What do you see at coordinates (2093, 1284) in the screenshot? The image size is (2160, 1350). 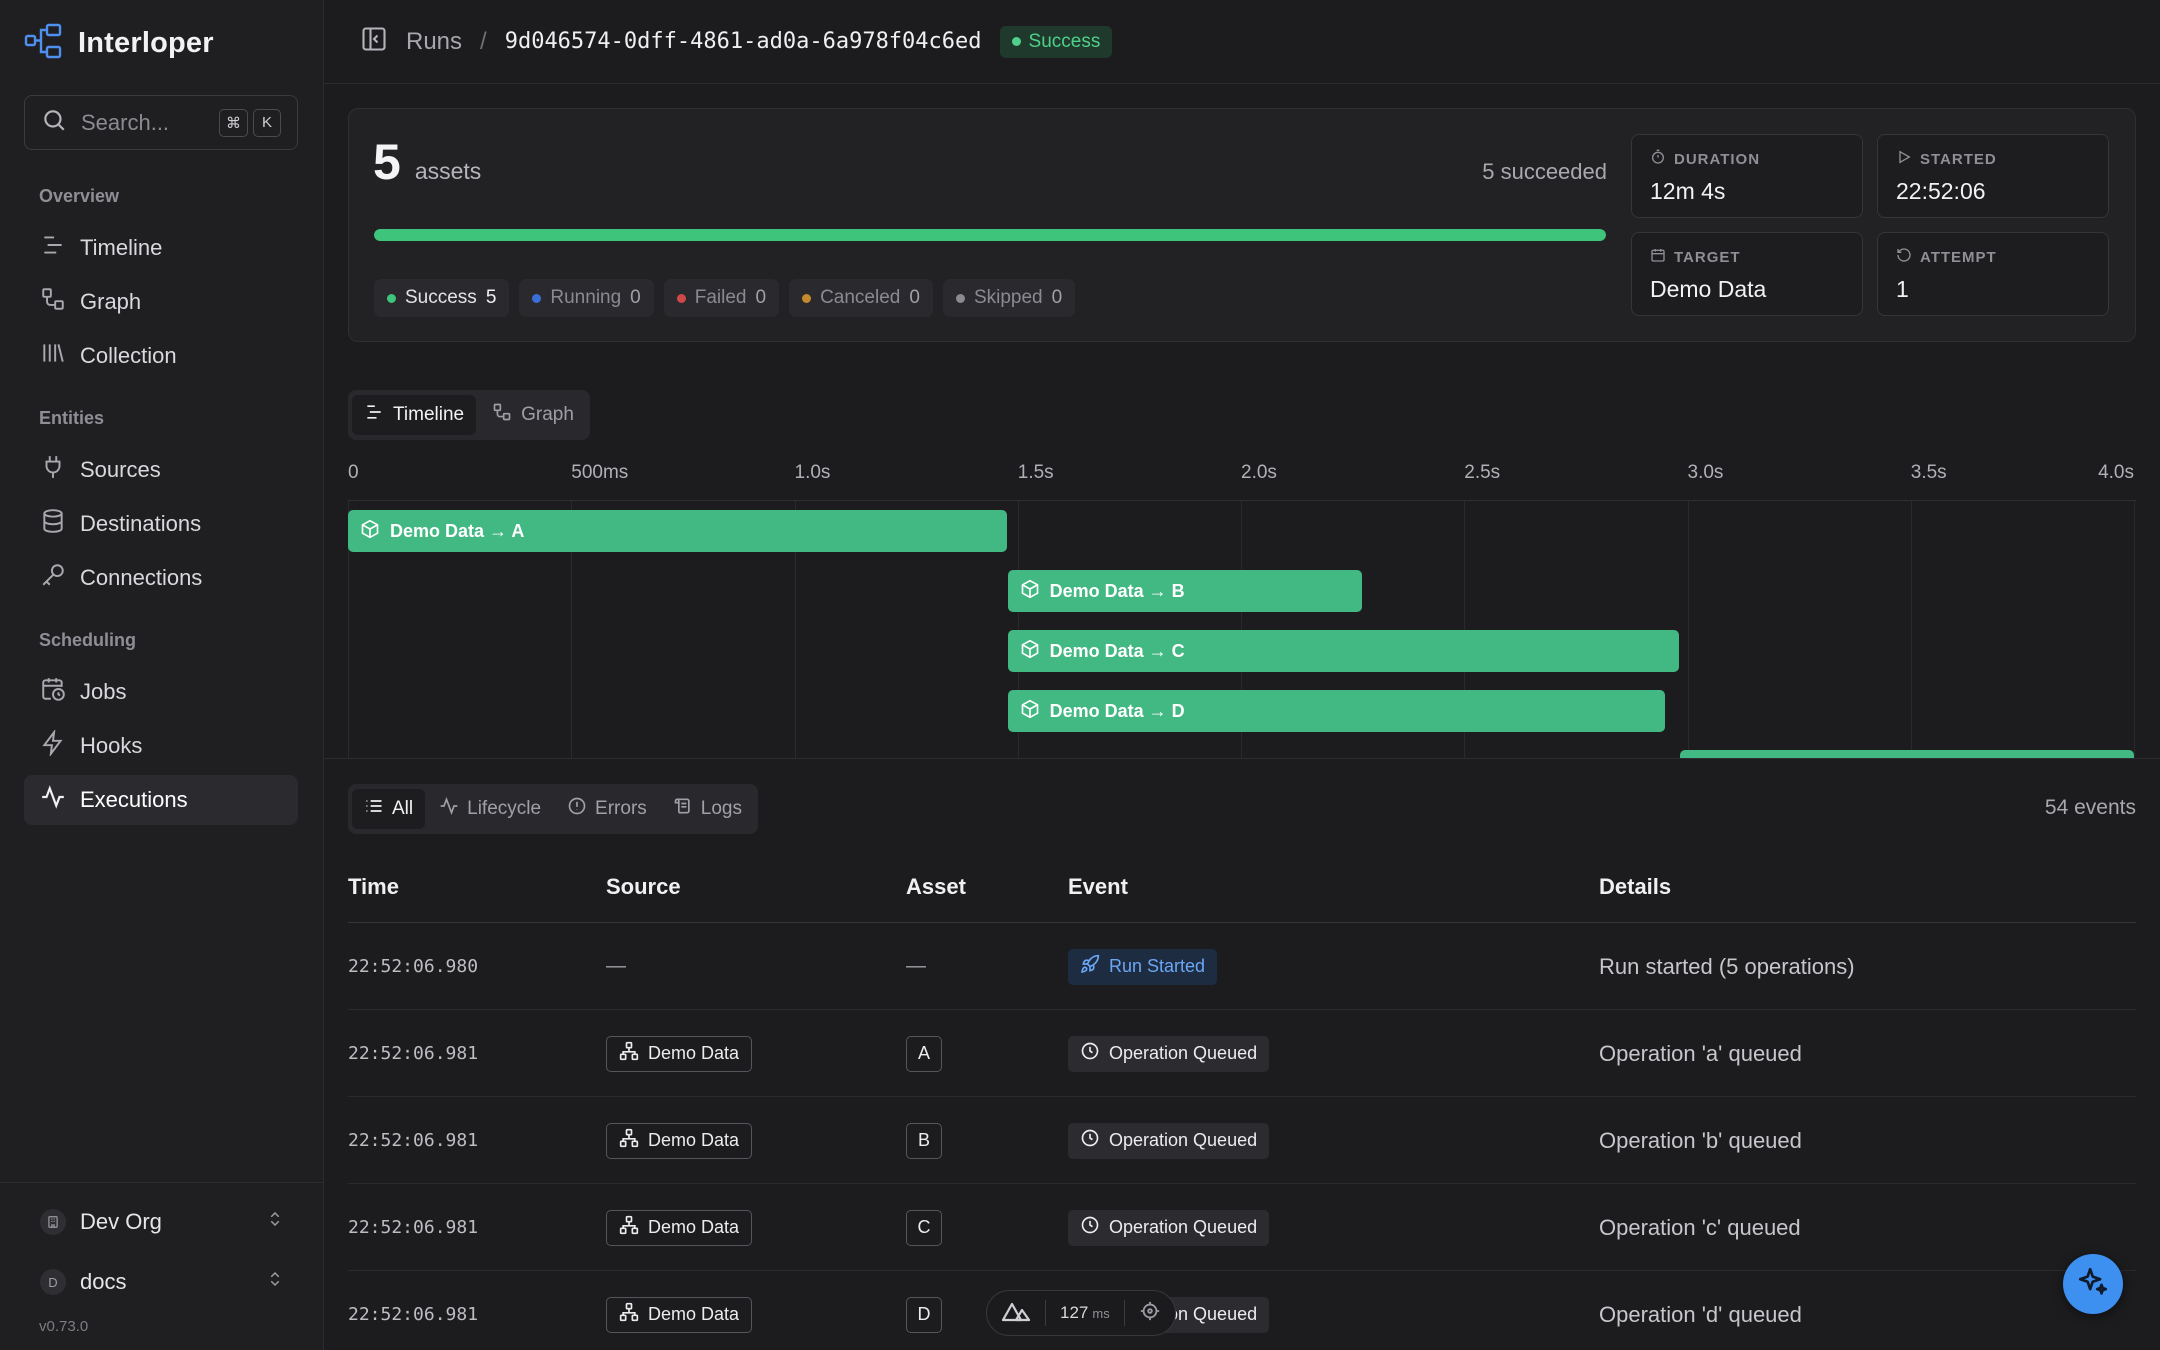 I see `ai-assistant-button` at bounding box center [2093, 1284].